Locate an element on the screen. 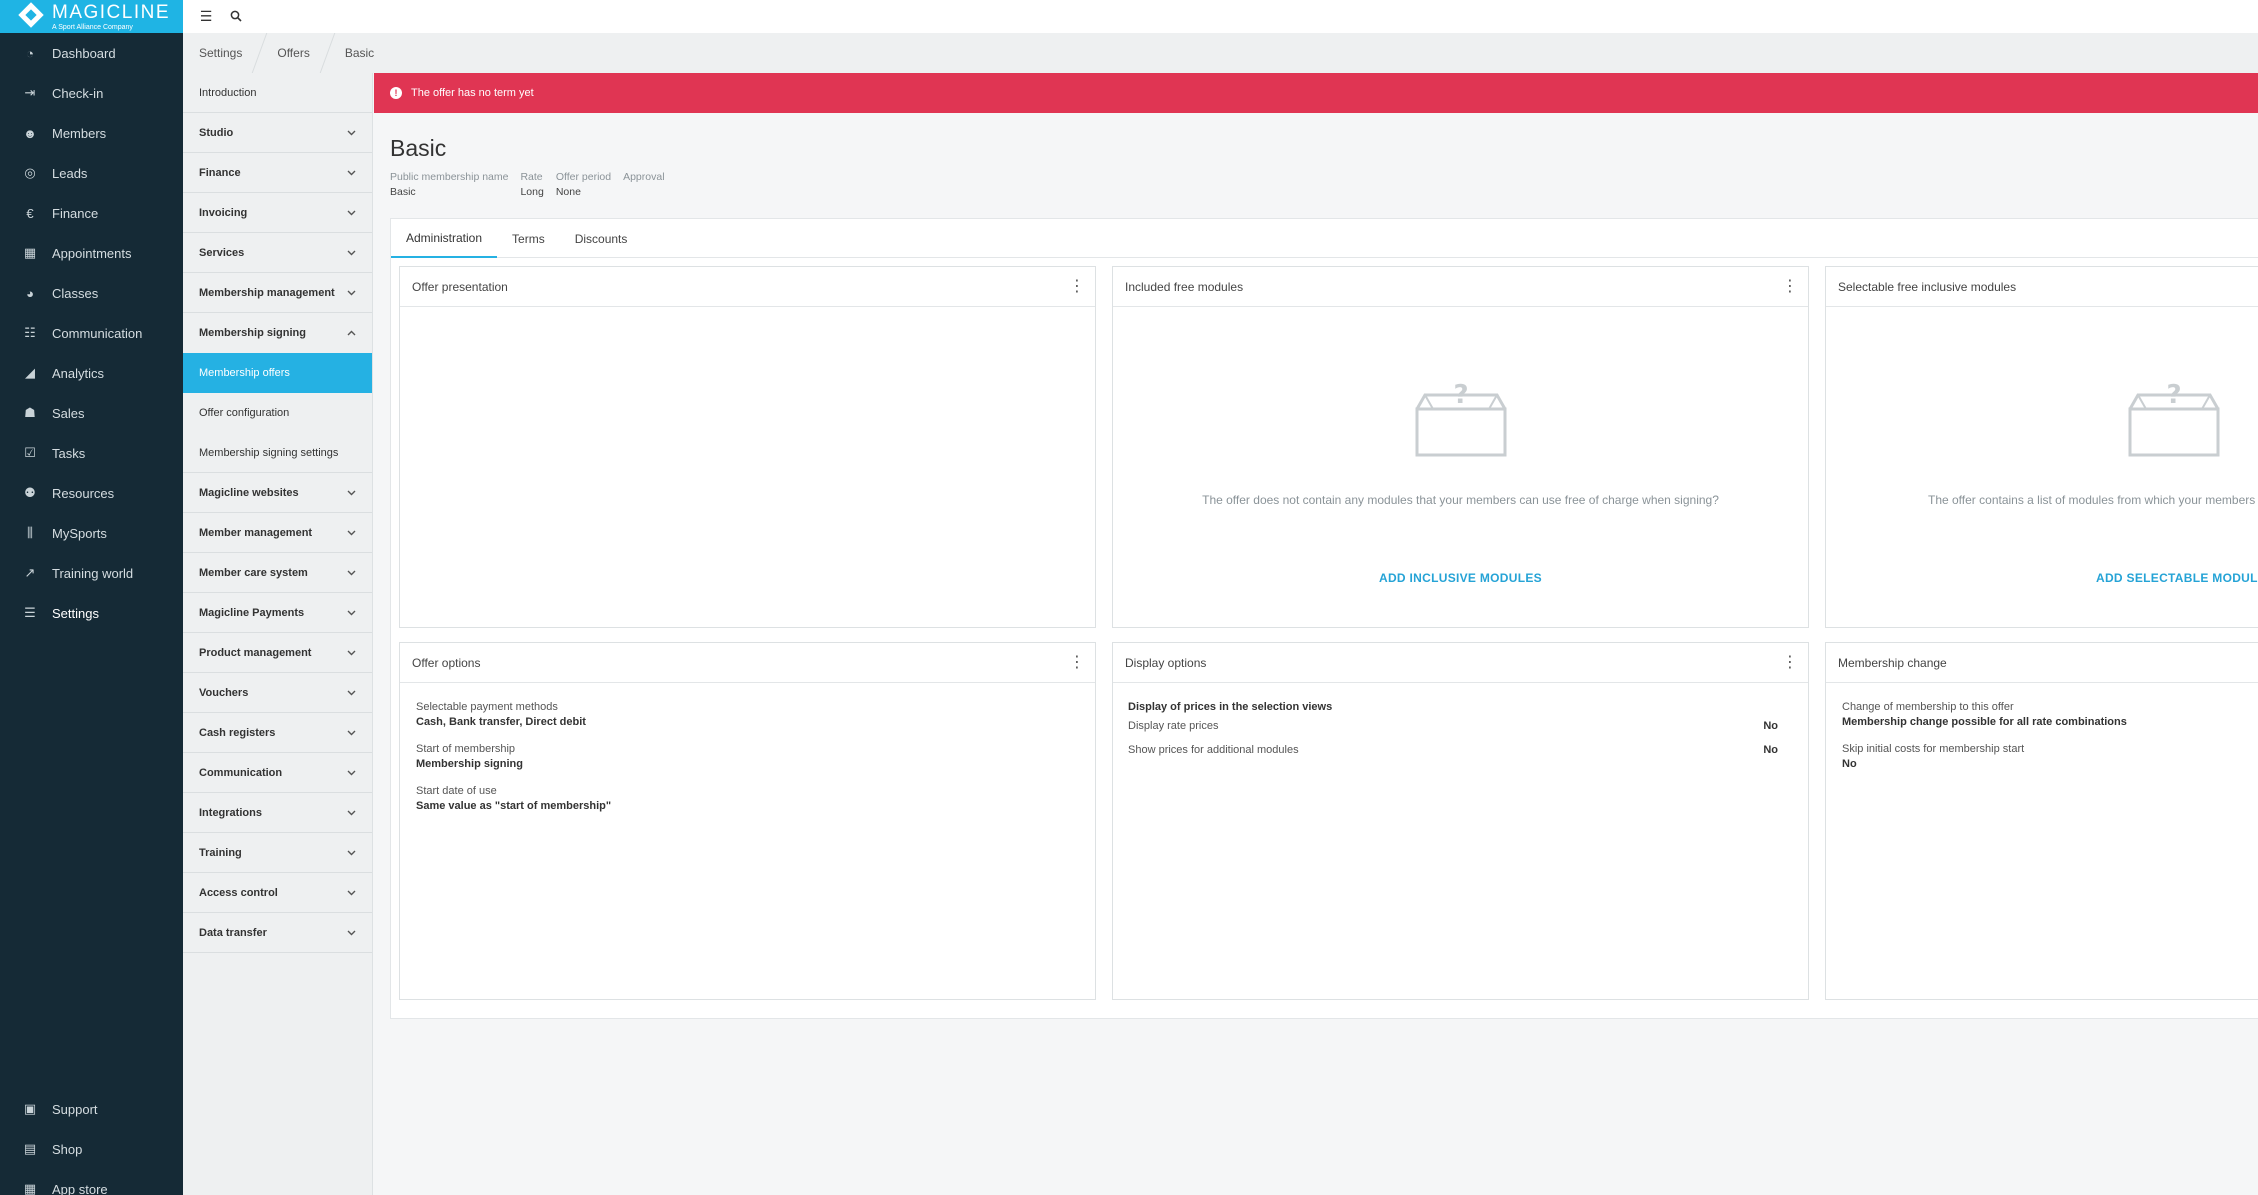  top-bar: ☰ is located at coordinates (1220, 16).